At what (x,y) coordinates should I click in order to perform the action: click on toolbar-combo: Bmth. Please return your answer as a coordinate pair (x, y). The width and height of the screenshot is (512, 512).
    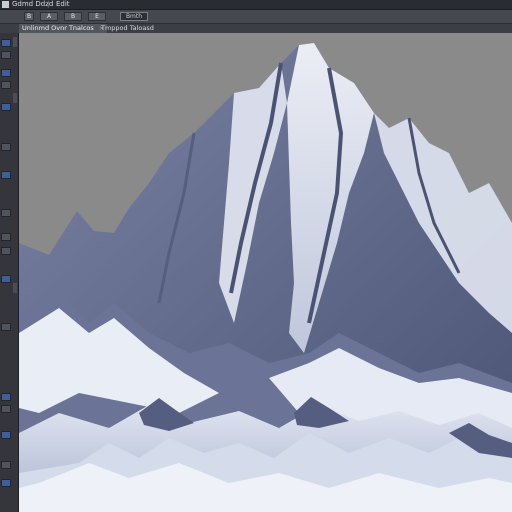
    Looking at the image, I should click on (134, 16).